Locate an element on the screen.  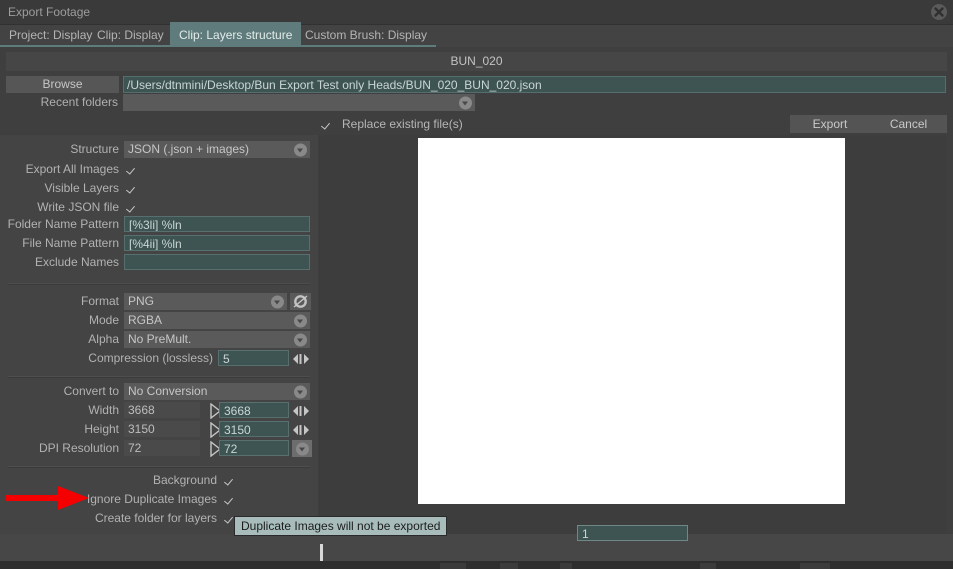
mode-dropdown: RGBA is located at coordinates (217, 320).